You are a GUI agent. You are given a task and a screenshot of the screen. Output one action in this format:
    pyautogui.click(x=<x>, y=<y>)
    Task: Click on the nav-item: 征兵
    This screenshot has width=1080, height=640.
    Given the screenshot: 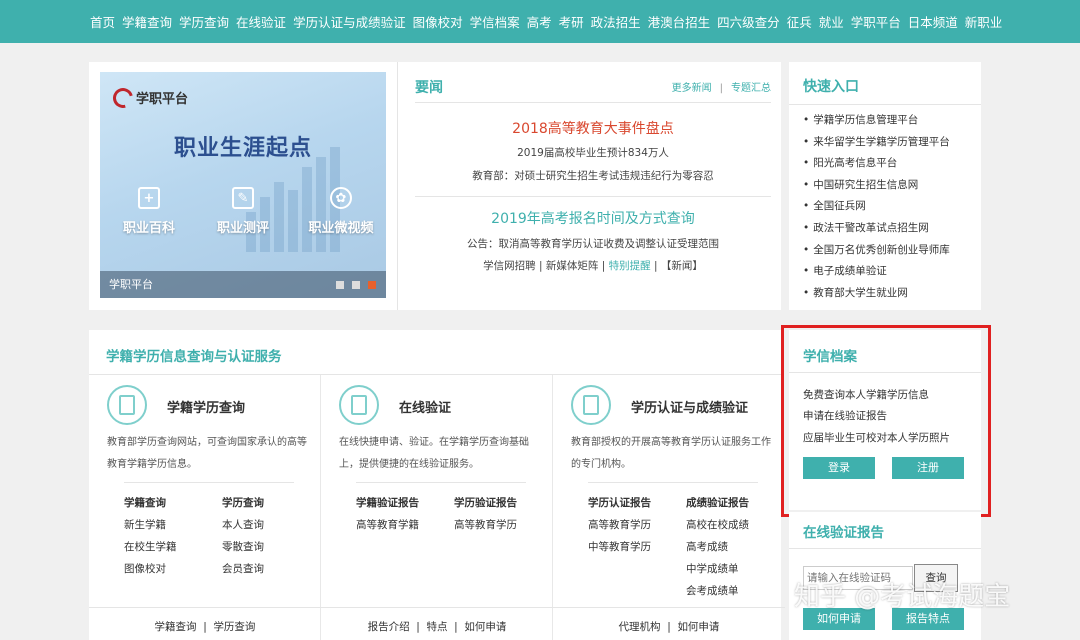 What is the action you would take?
    pyautogui.click(x=799, y=21)
    